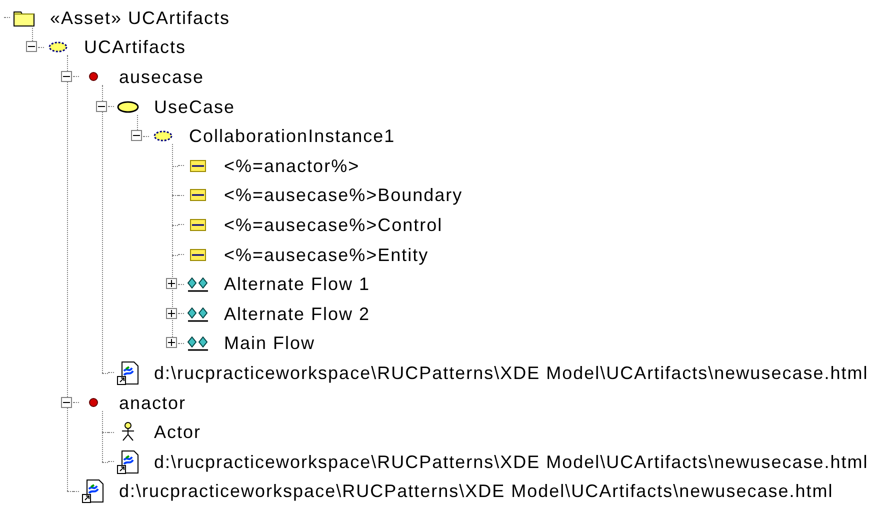  I want to click on tree-item-label: Alternate Flow 2, so click(297, 313).